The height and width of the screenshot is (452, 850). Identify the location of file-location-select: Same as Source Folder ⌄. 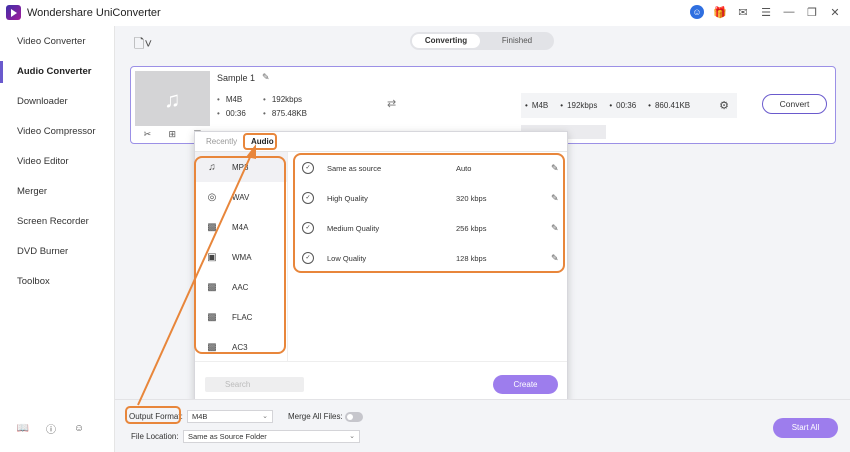
(271, 436).